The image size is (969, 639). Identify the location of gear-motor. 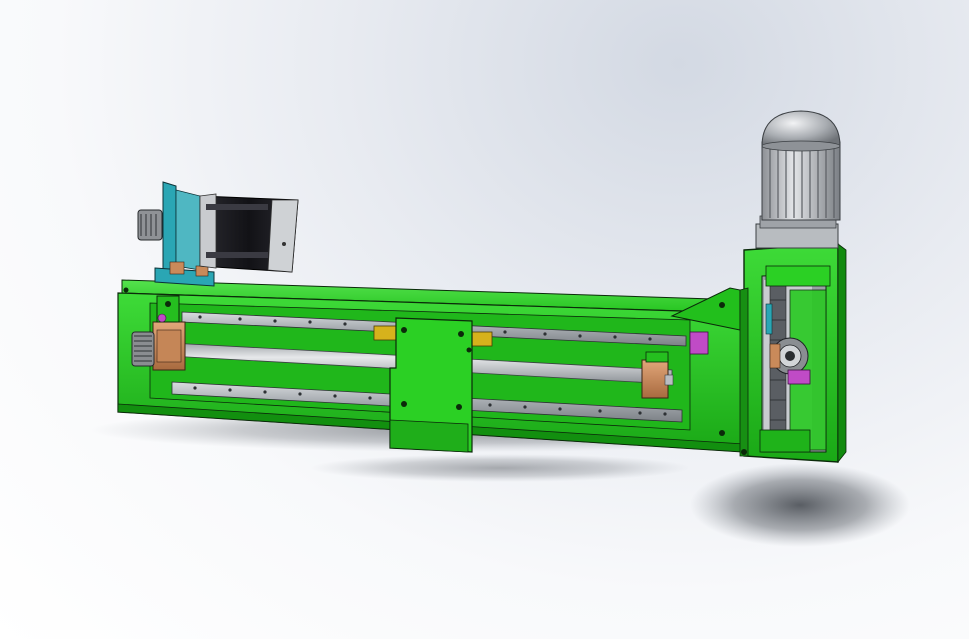
(798, 179).